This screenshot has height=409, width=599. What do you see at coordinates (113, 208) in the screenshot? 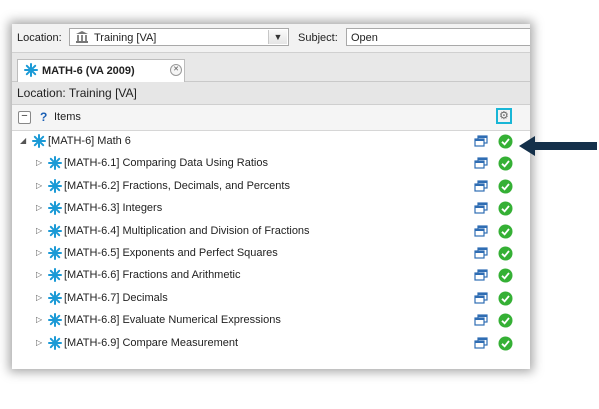
I see `tree-row-label: [MATH-6.3] Integers` at bounding box center [113, 208].